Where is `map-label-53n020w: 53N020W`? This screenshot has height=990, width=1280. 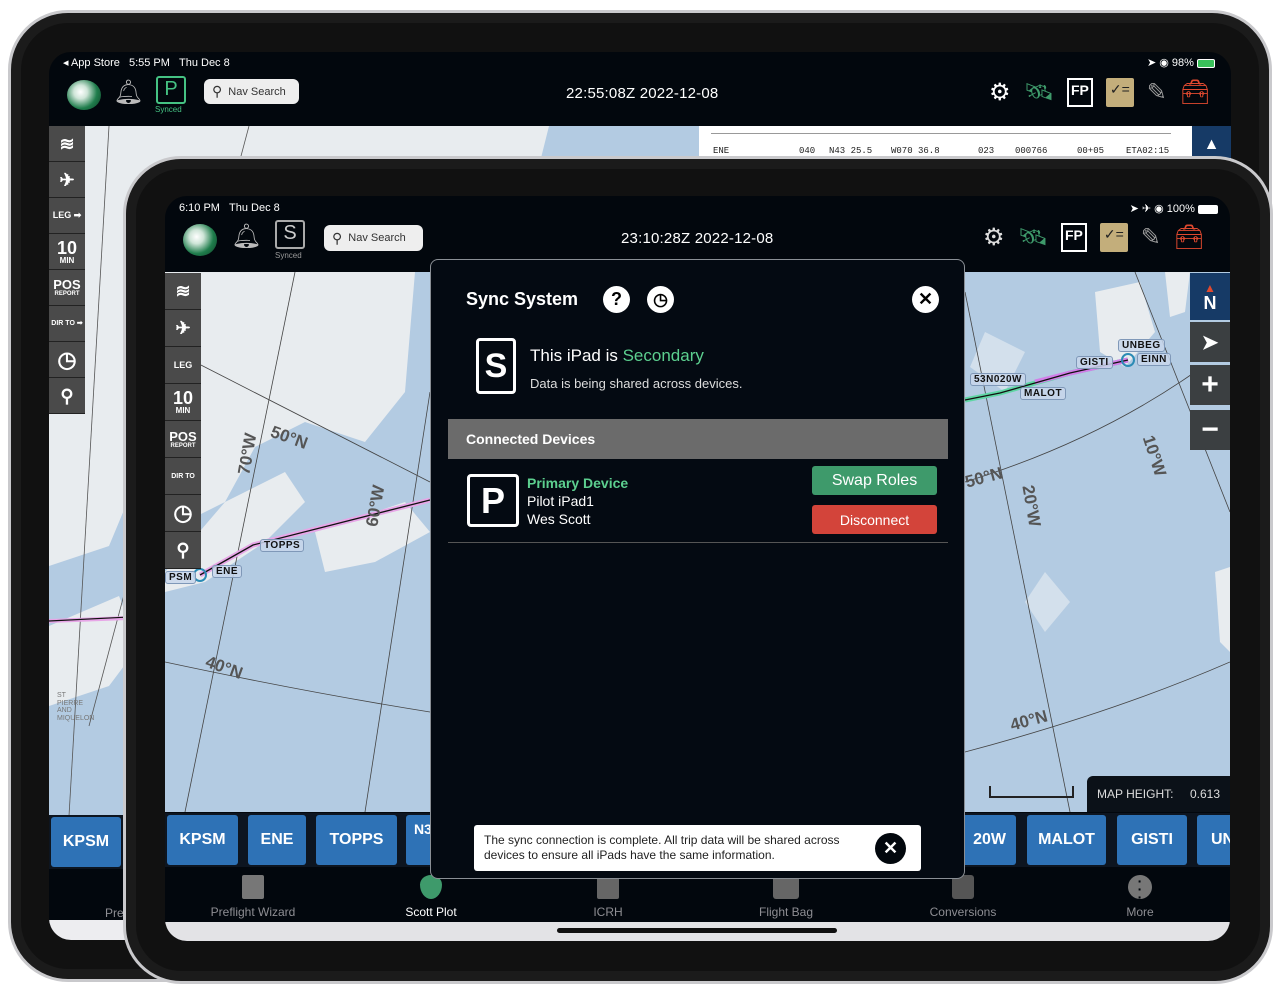
map-label-53n020w: 53N020W is located at coordinates (998, 379).